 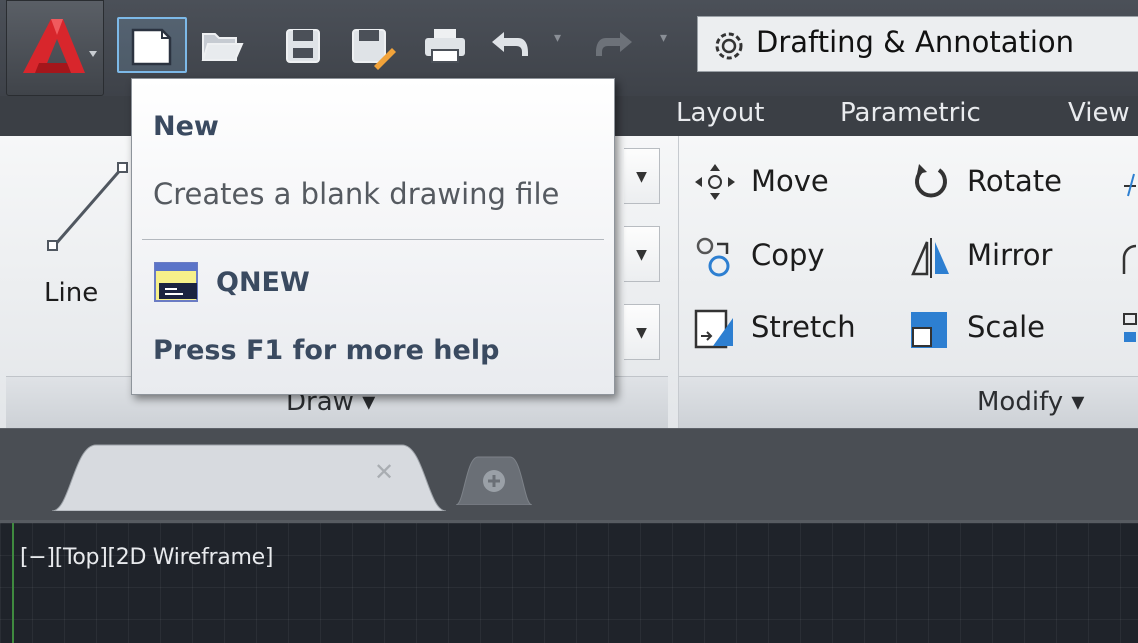 I want to click on save-button, so click(x=302, y=46).